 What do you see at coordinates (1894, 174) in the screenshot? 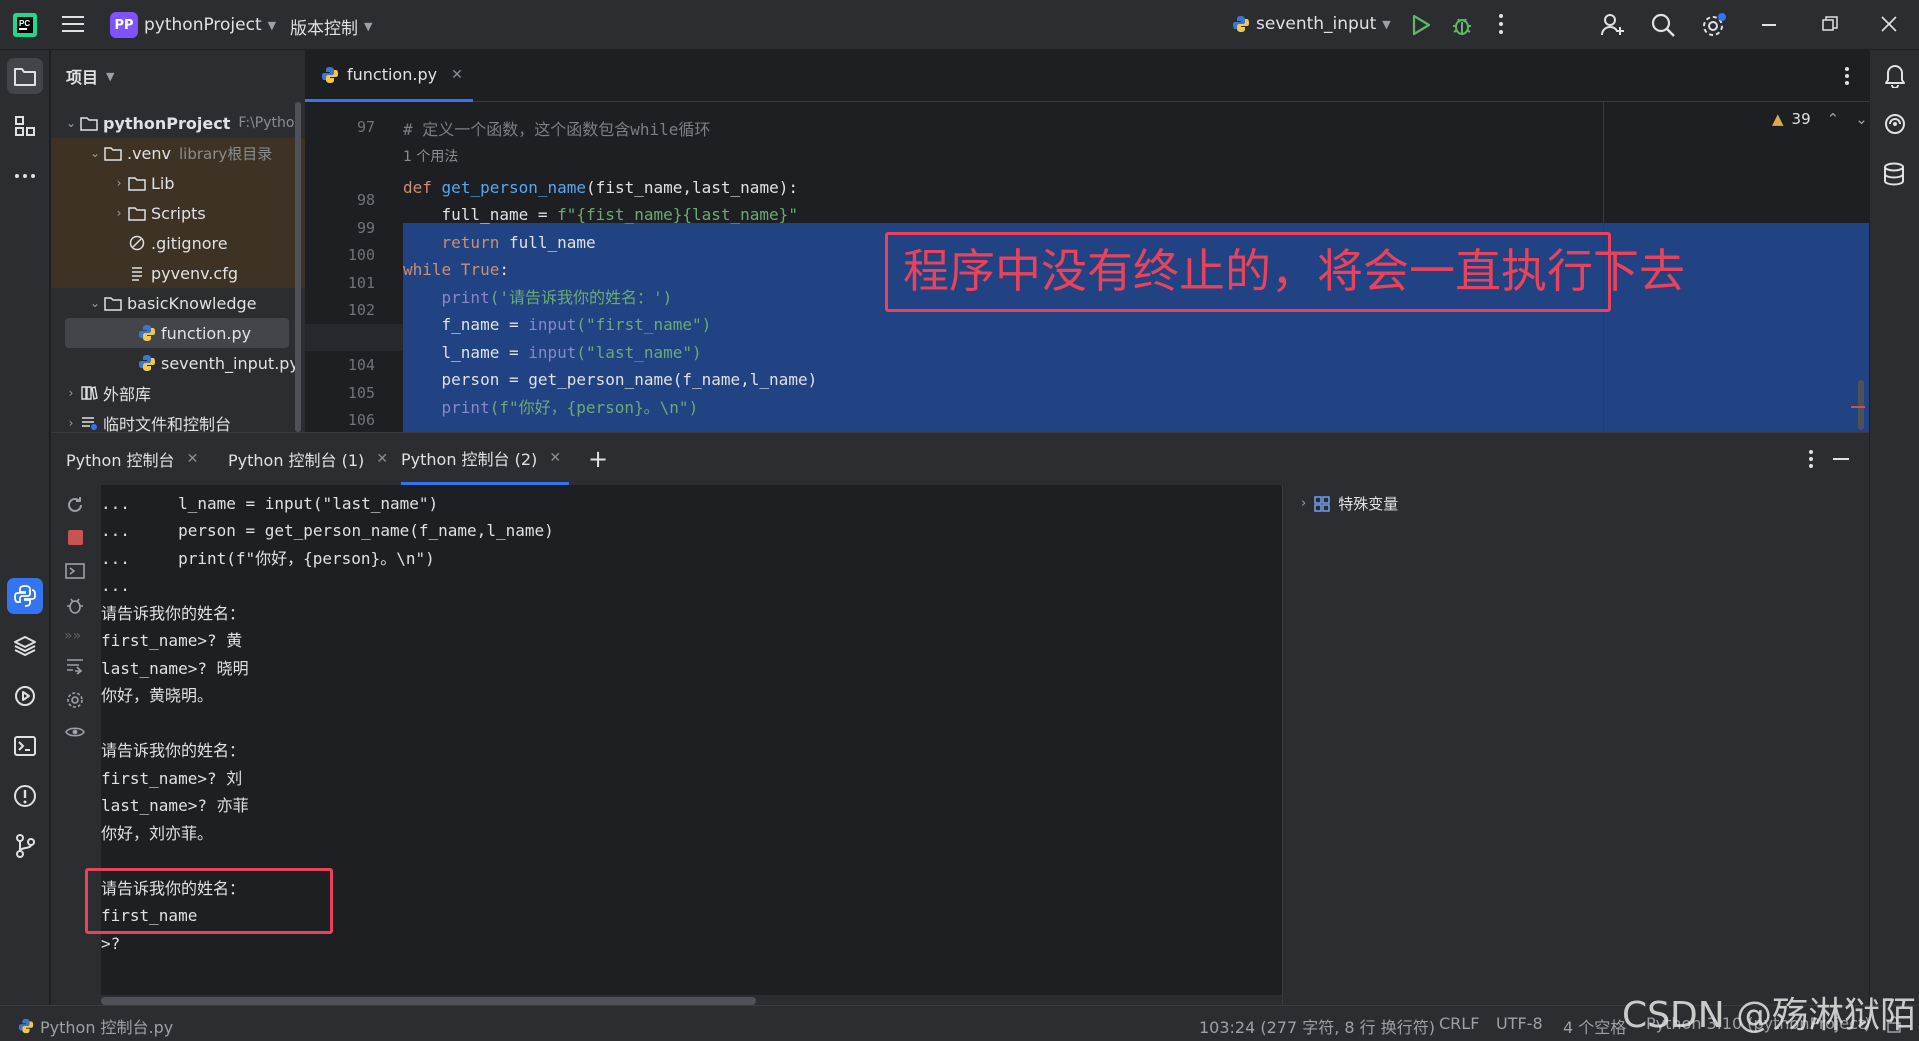
I see `database-icon` at bounding box center [1894, 174].